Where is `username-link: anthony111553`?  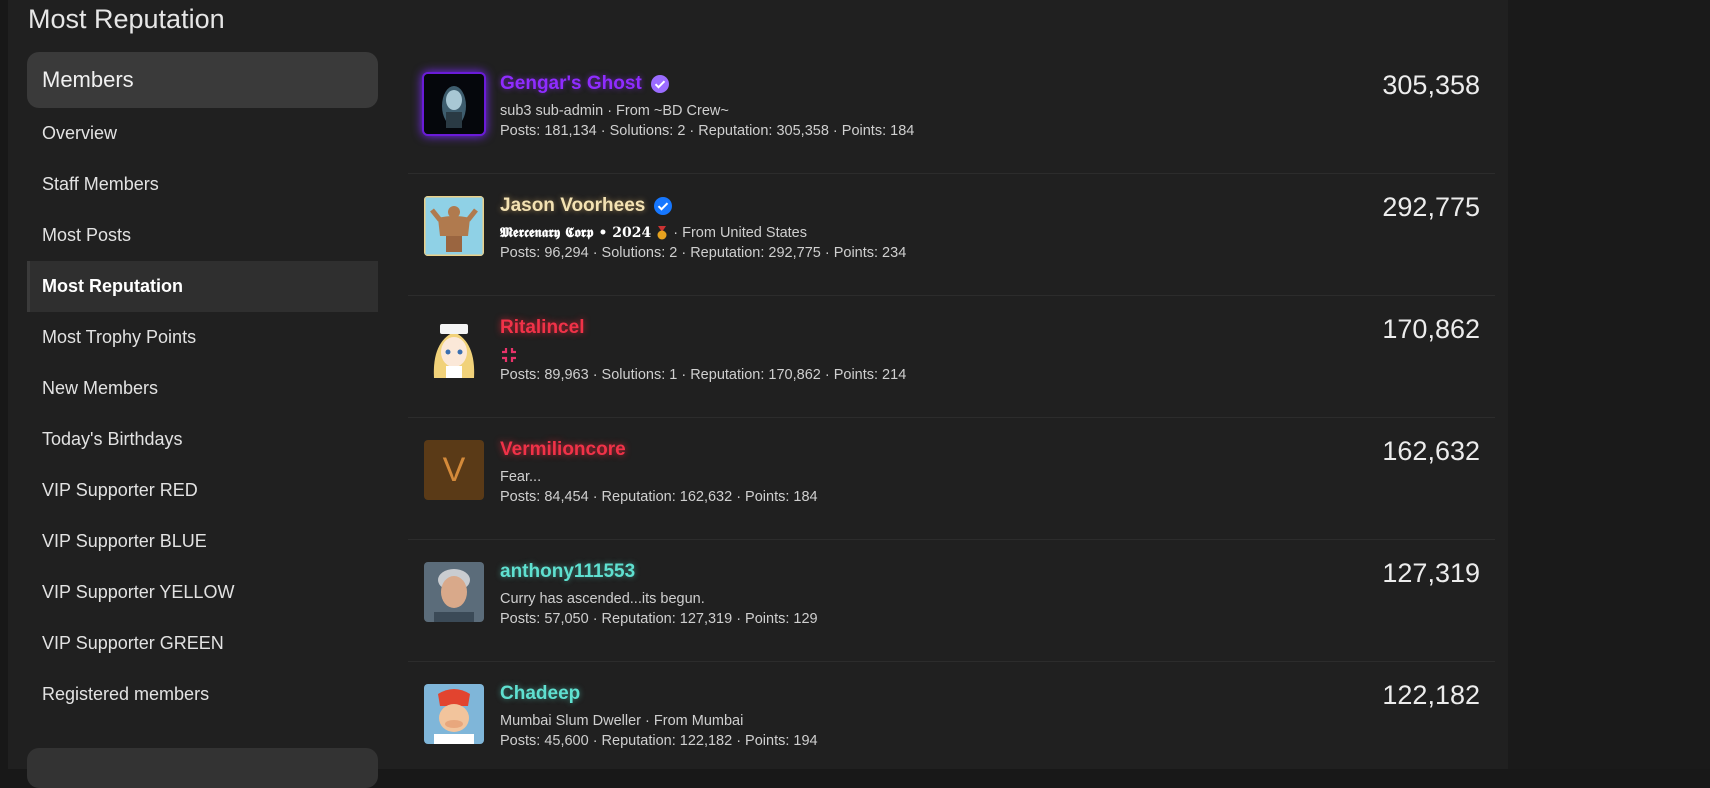 username-link: anthony111553 is located at coordinates (567, 572).